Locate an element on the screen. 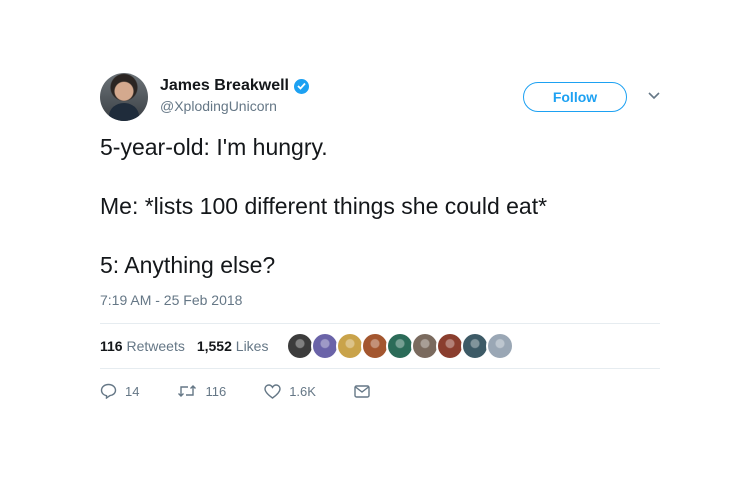 The width and height of the screenshot is (750, 500). avatar is located at coordinates (124, 97).